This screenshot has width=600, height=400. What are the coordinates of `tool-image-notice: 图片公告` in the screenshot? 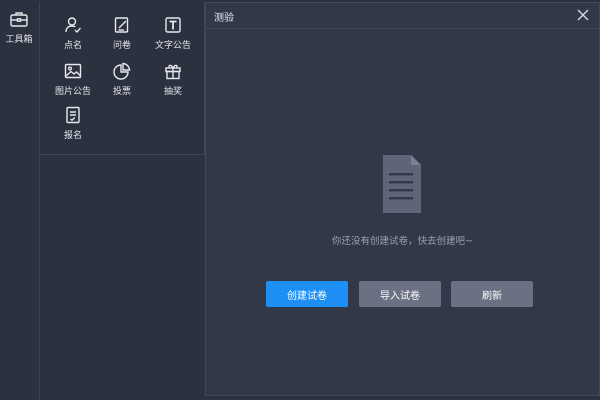 It's located at (73, 81).